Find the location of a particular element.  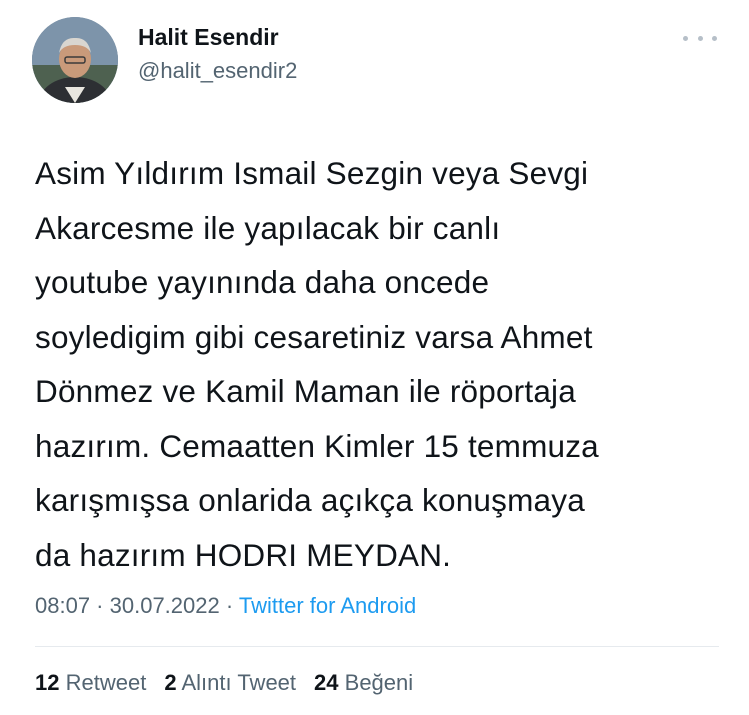

profile-photo is located at coordinates (75, 60).